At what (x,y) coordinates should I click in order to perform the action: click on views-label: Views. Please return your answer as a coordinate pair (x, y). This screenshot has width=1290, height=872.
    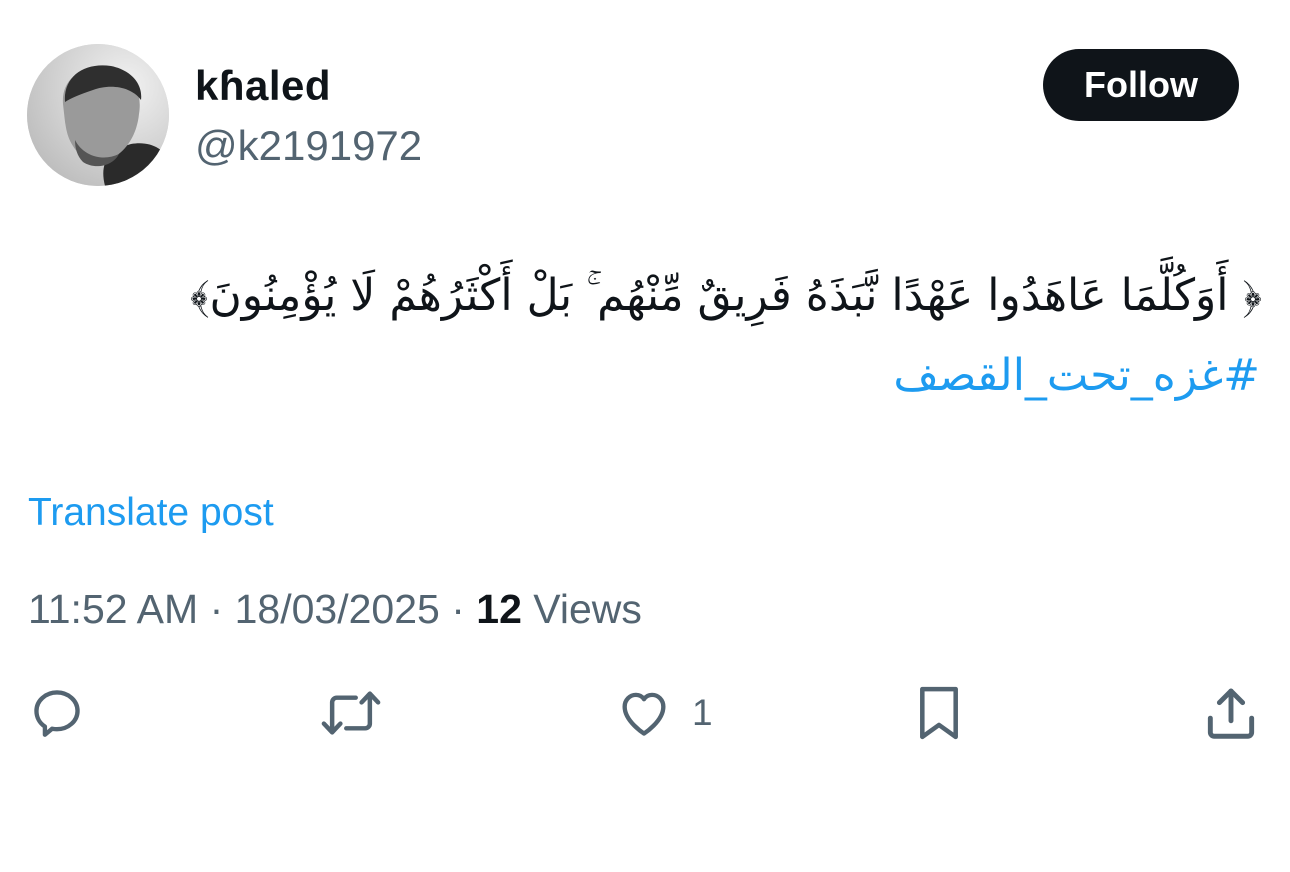
    Looking at the image, I should click on (581, 609).